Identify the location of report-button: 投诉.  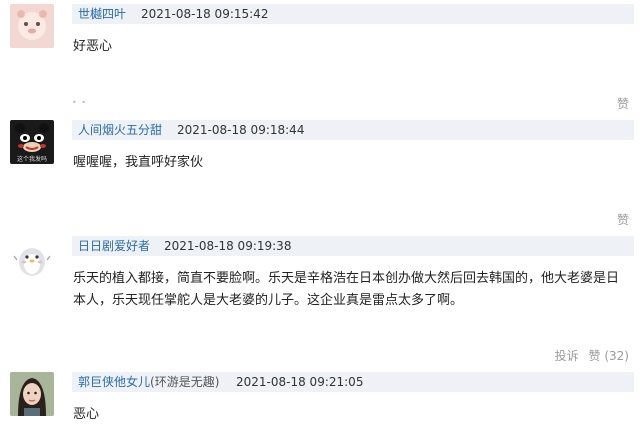
(567, 356).